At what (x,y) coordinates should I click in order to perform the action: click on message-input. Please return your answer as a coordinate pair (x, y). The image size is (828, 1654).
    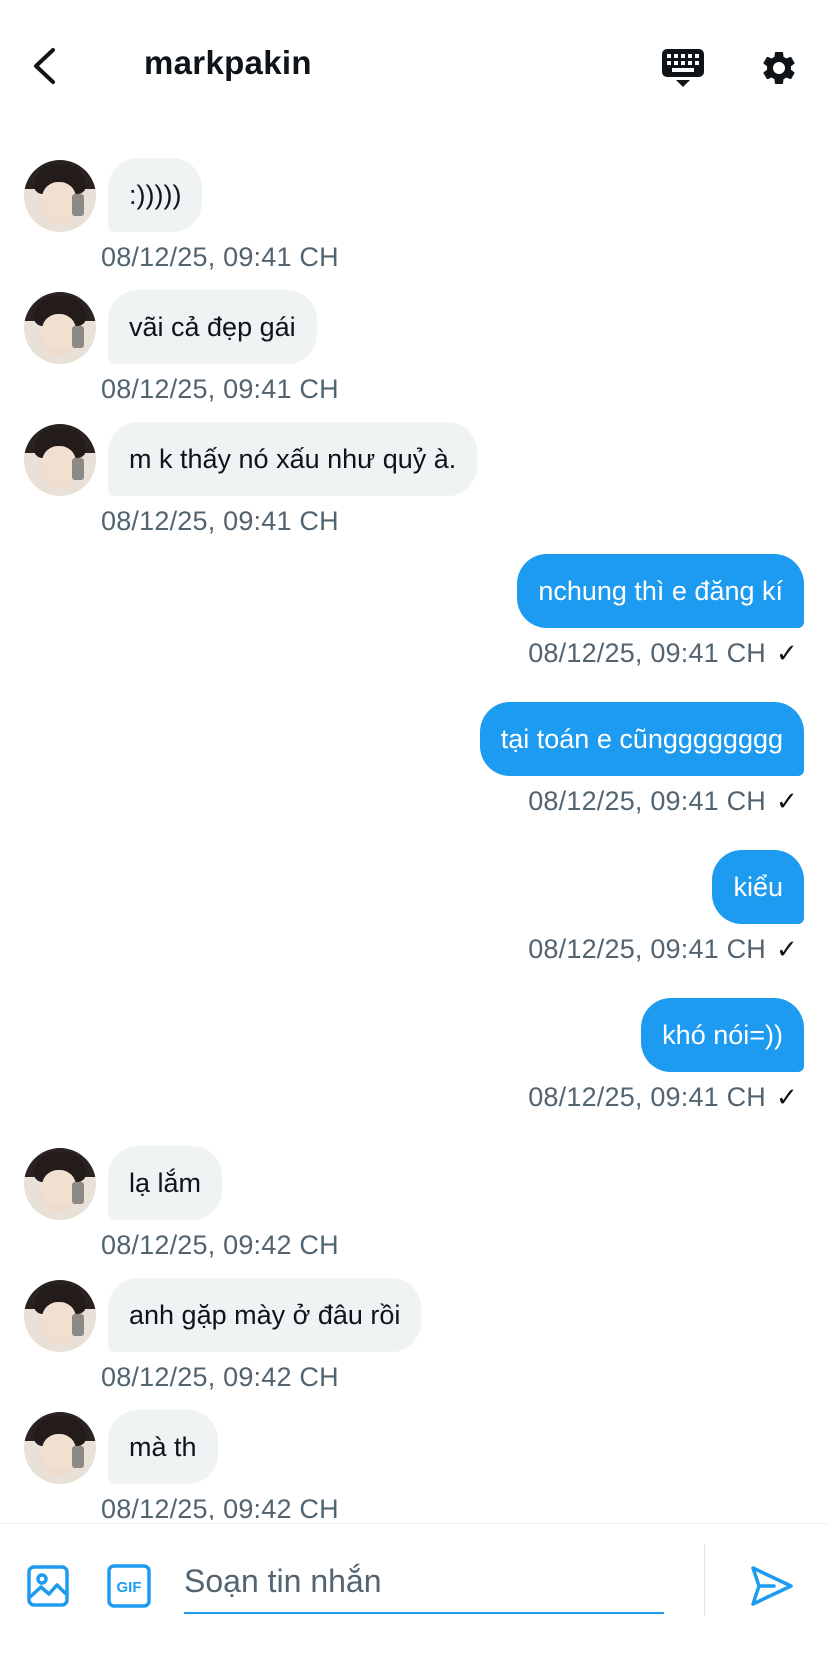
    Looking at the image, I should click on (424, 1581).